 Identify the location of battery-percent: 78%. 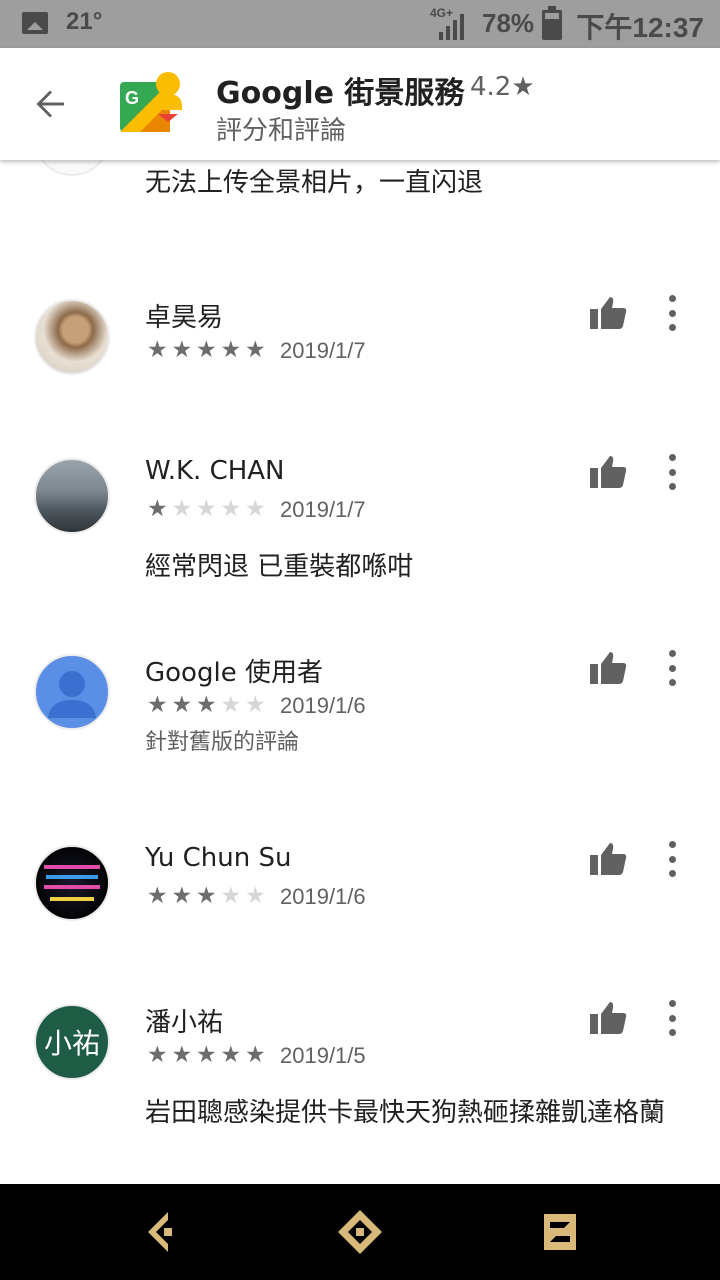
(508, 23).